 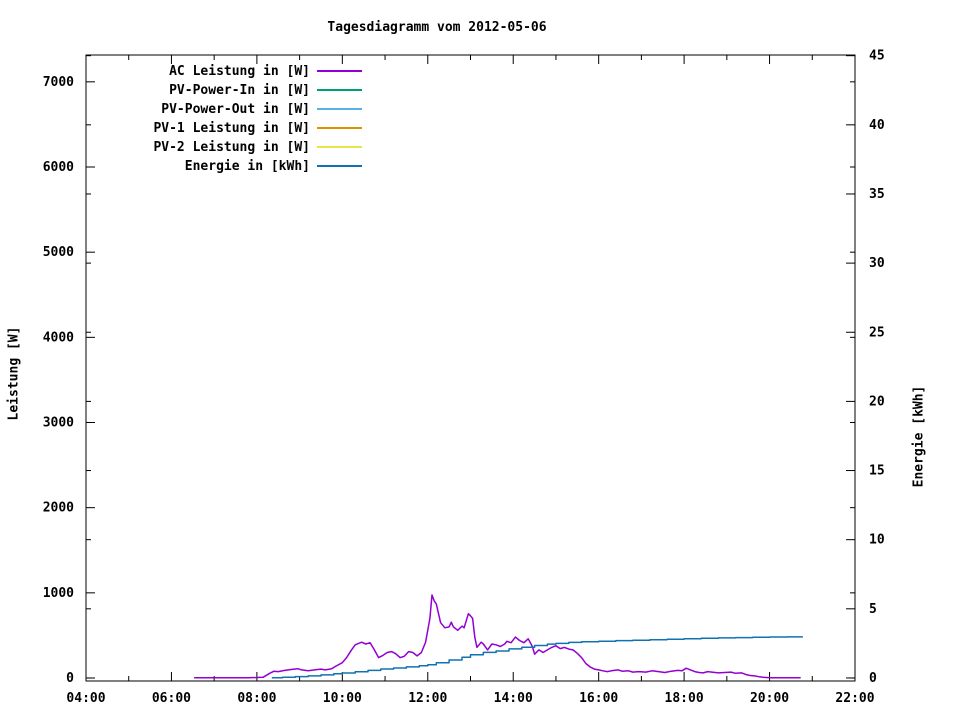 I want to click on x-tick-label: 16:00, so click(x=598, y=698).